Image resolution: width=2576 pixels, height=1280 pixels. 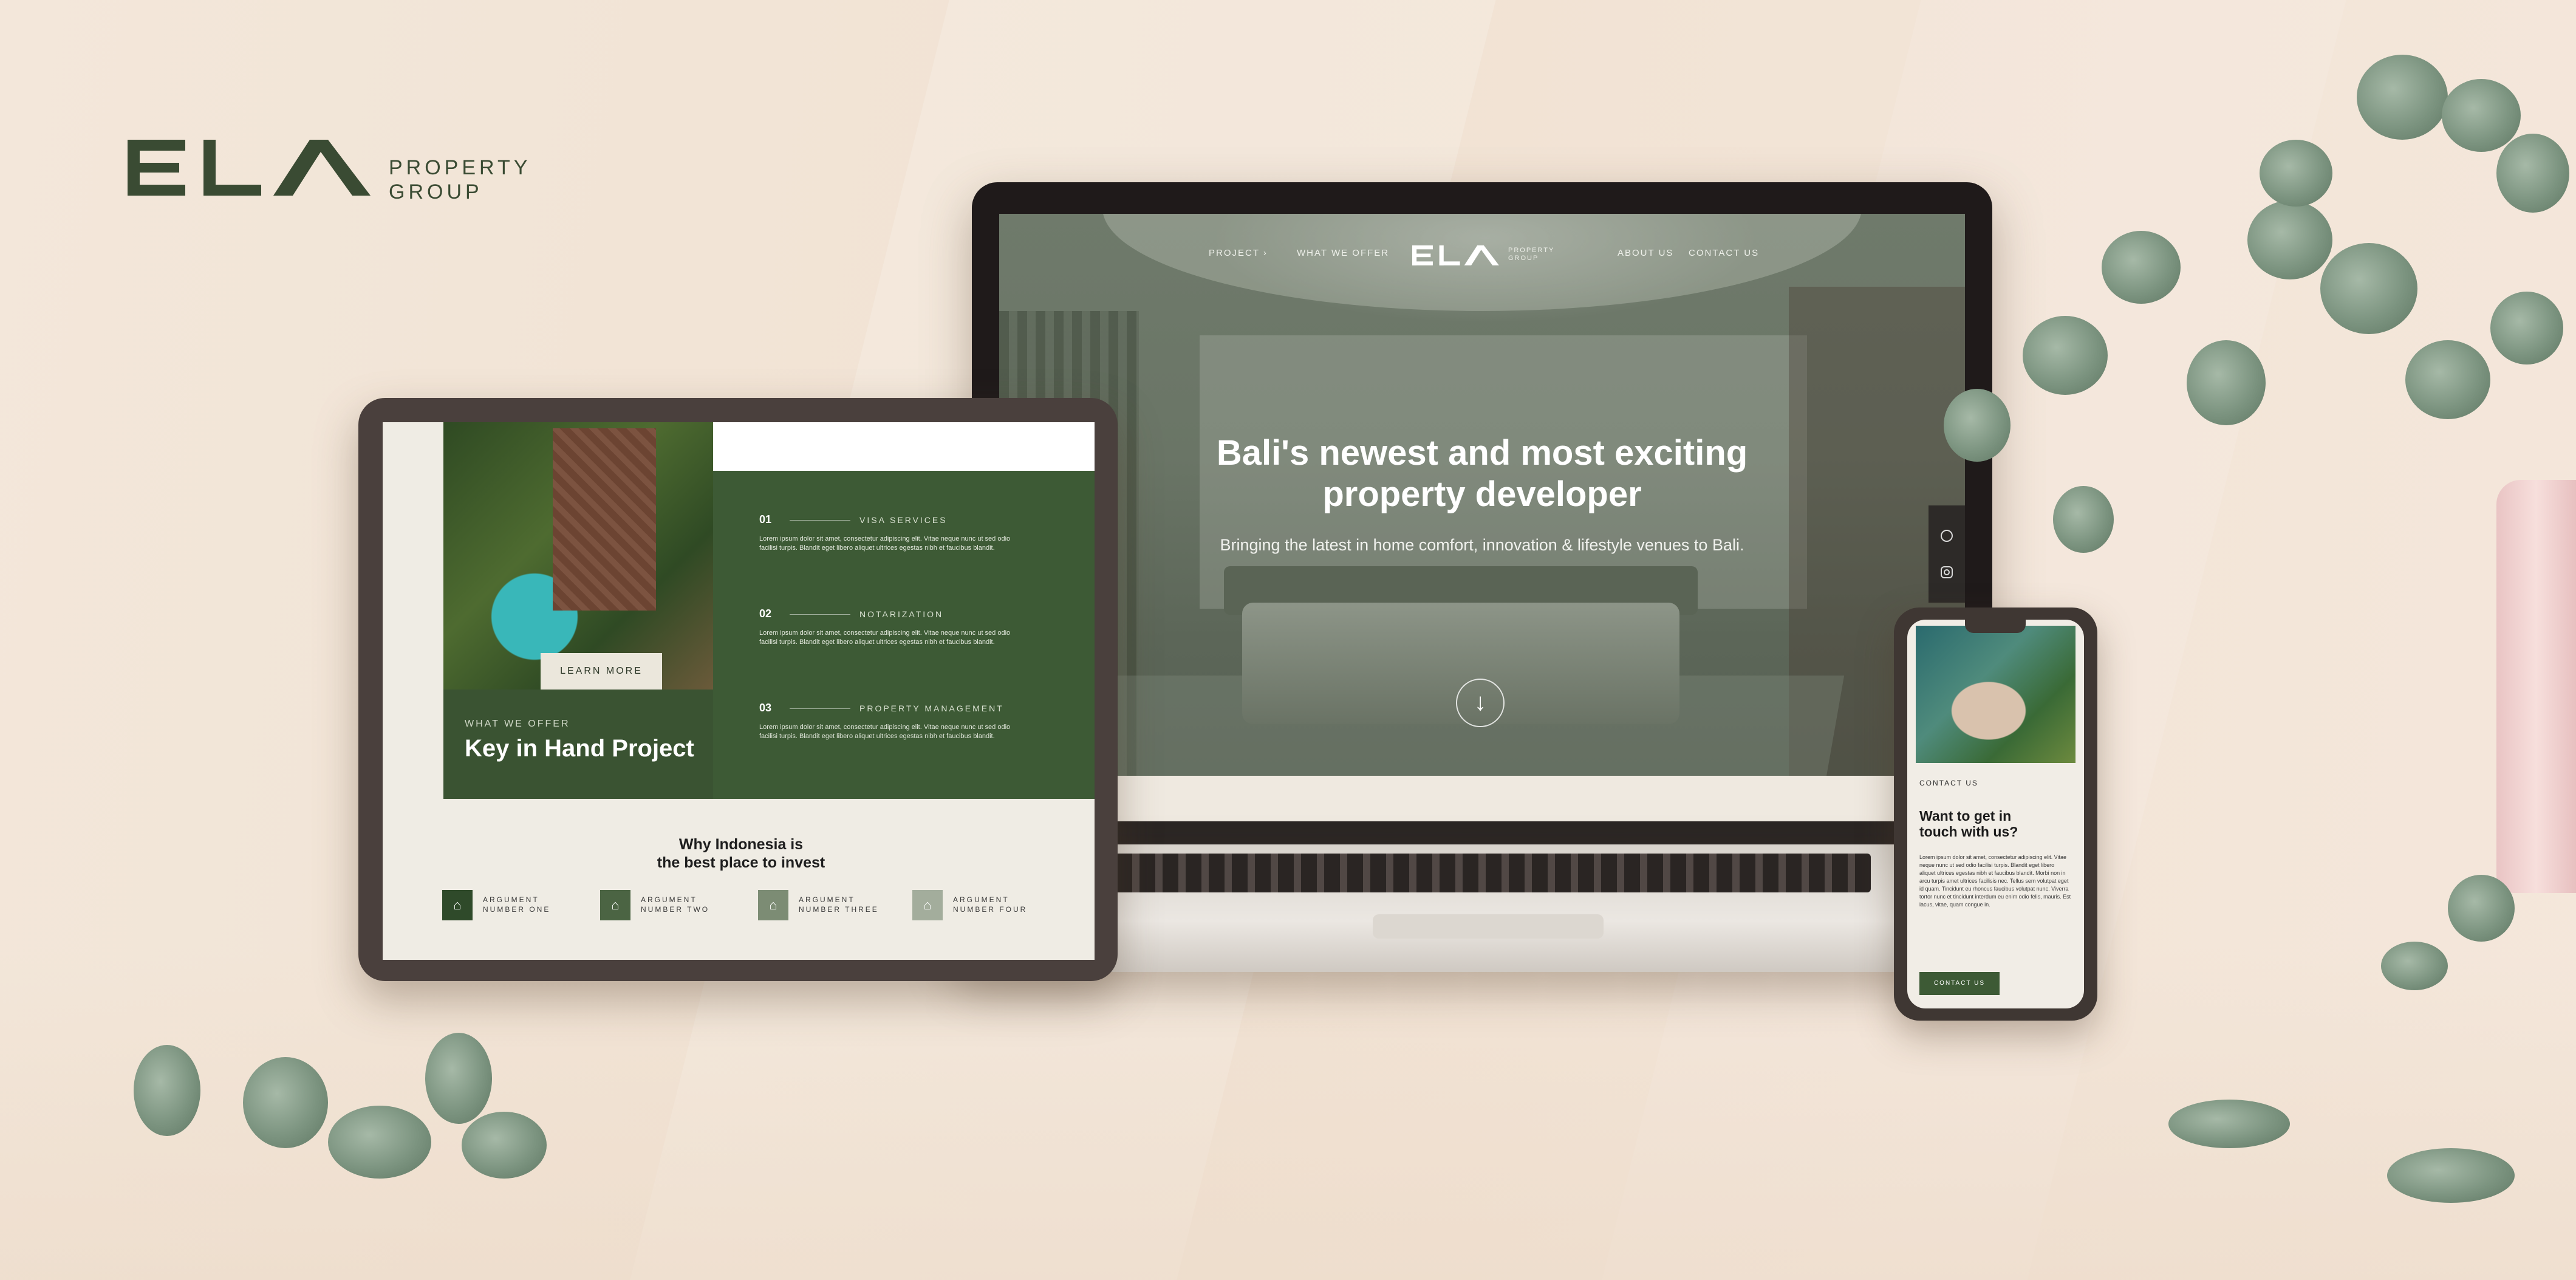 I want to click on nav-logo: PROPERTY GROUP, so click(x=1491, y=256).